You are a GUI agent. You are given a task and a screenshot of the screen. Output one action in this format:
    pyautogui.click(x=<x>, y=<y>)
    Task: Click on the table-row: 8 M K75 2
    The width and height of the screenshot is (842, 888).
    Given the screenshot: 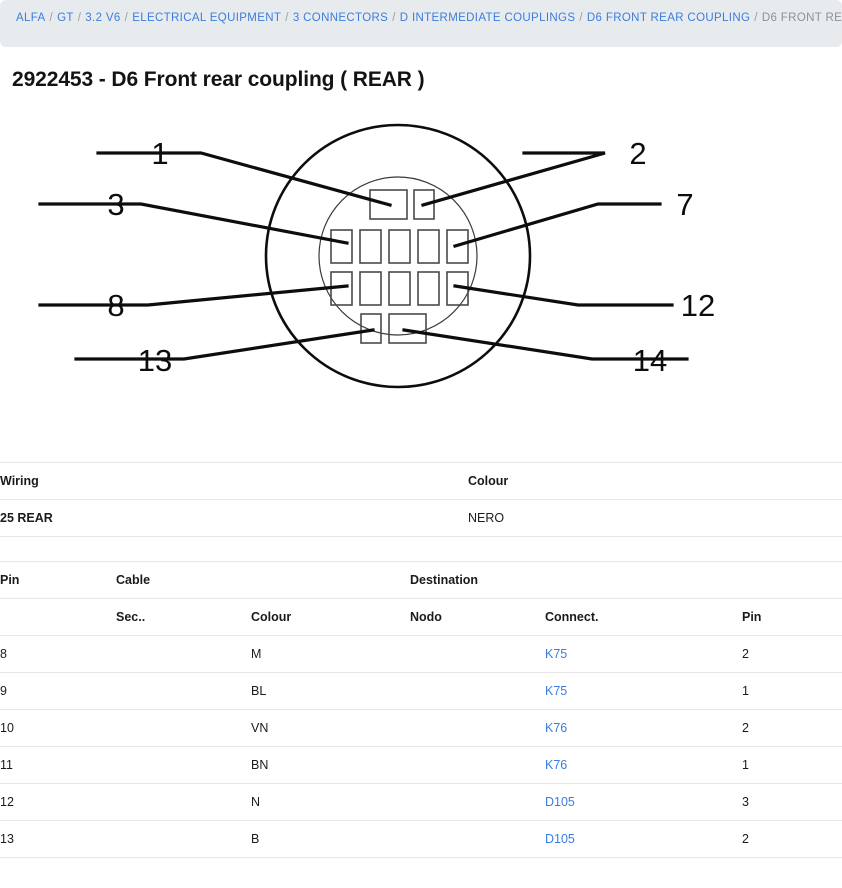 What is the action you would take?
    pyautogui.click(x=421, y=654)
    